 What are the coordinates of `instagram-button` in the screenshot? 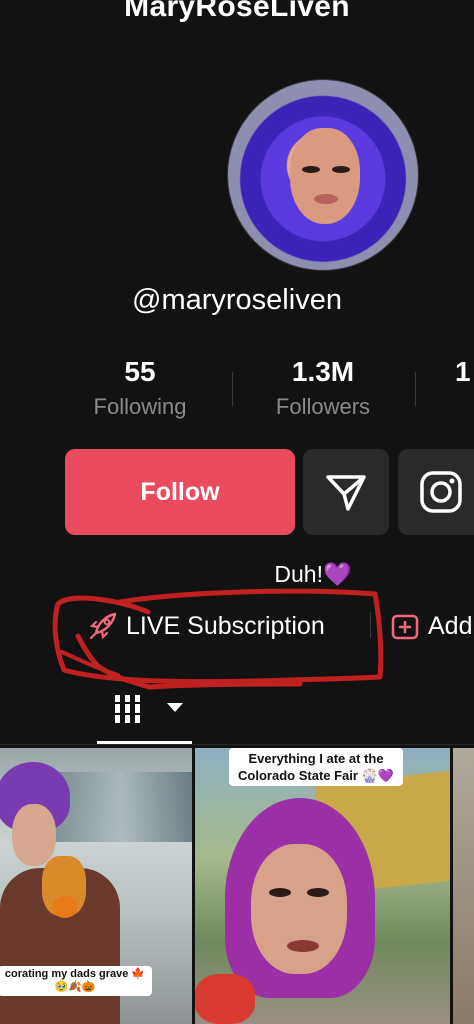 It's located at (436, 492).